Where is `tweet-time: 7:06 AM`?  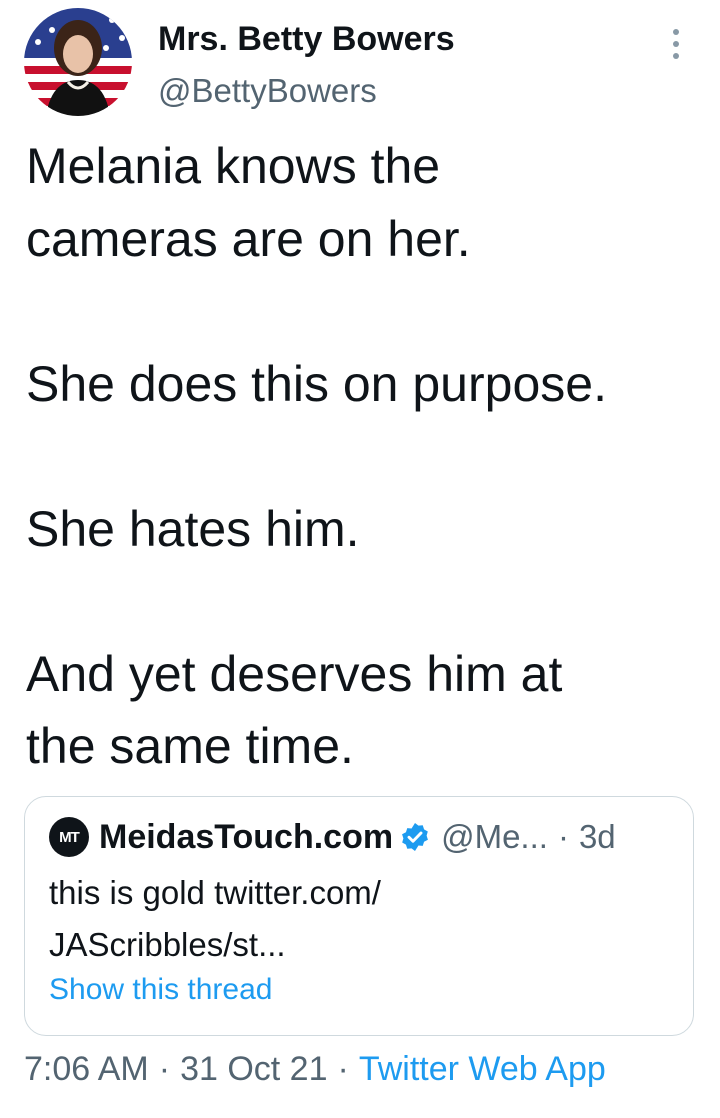 tweet-time: 7:06 AM is located at coordinates (86, 1069).